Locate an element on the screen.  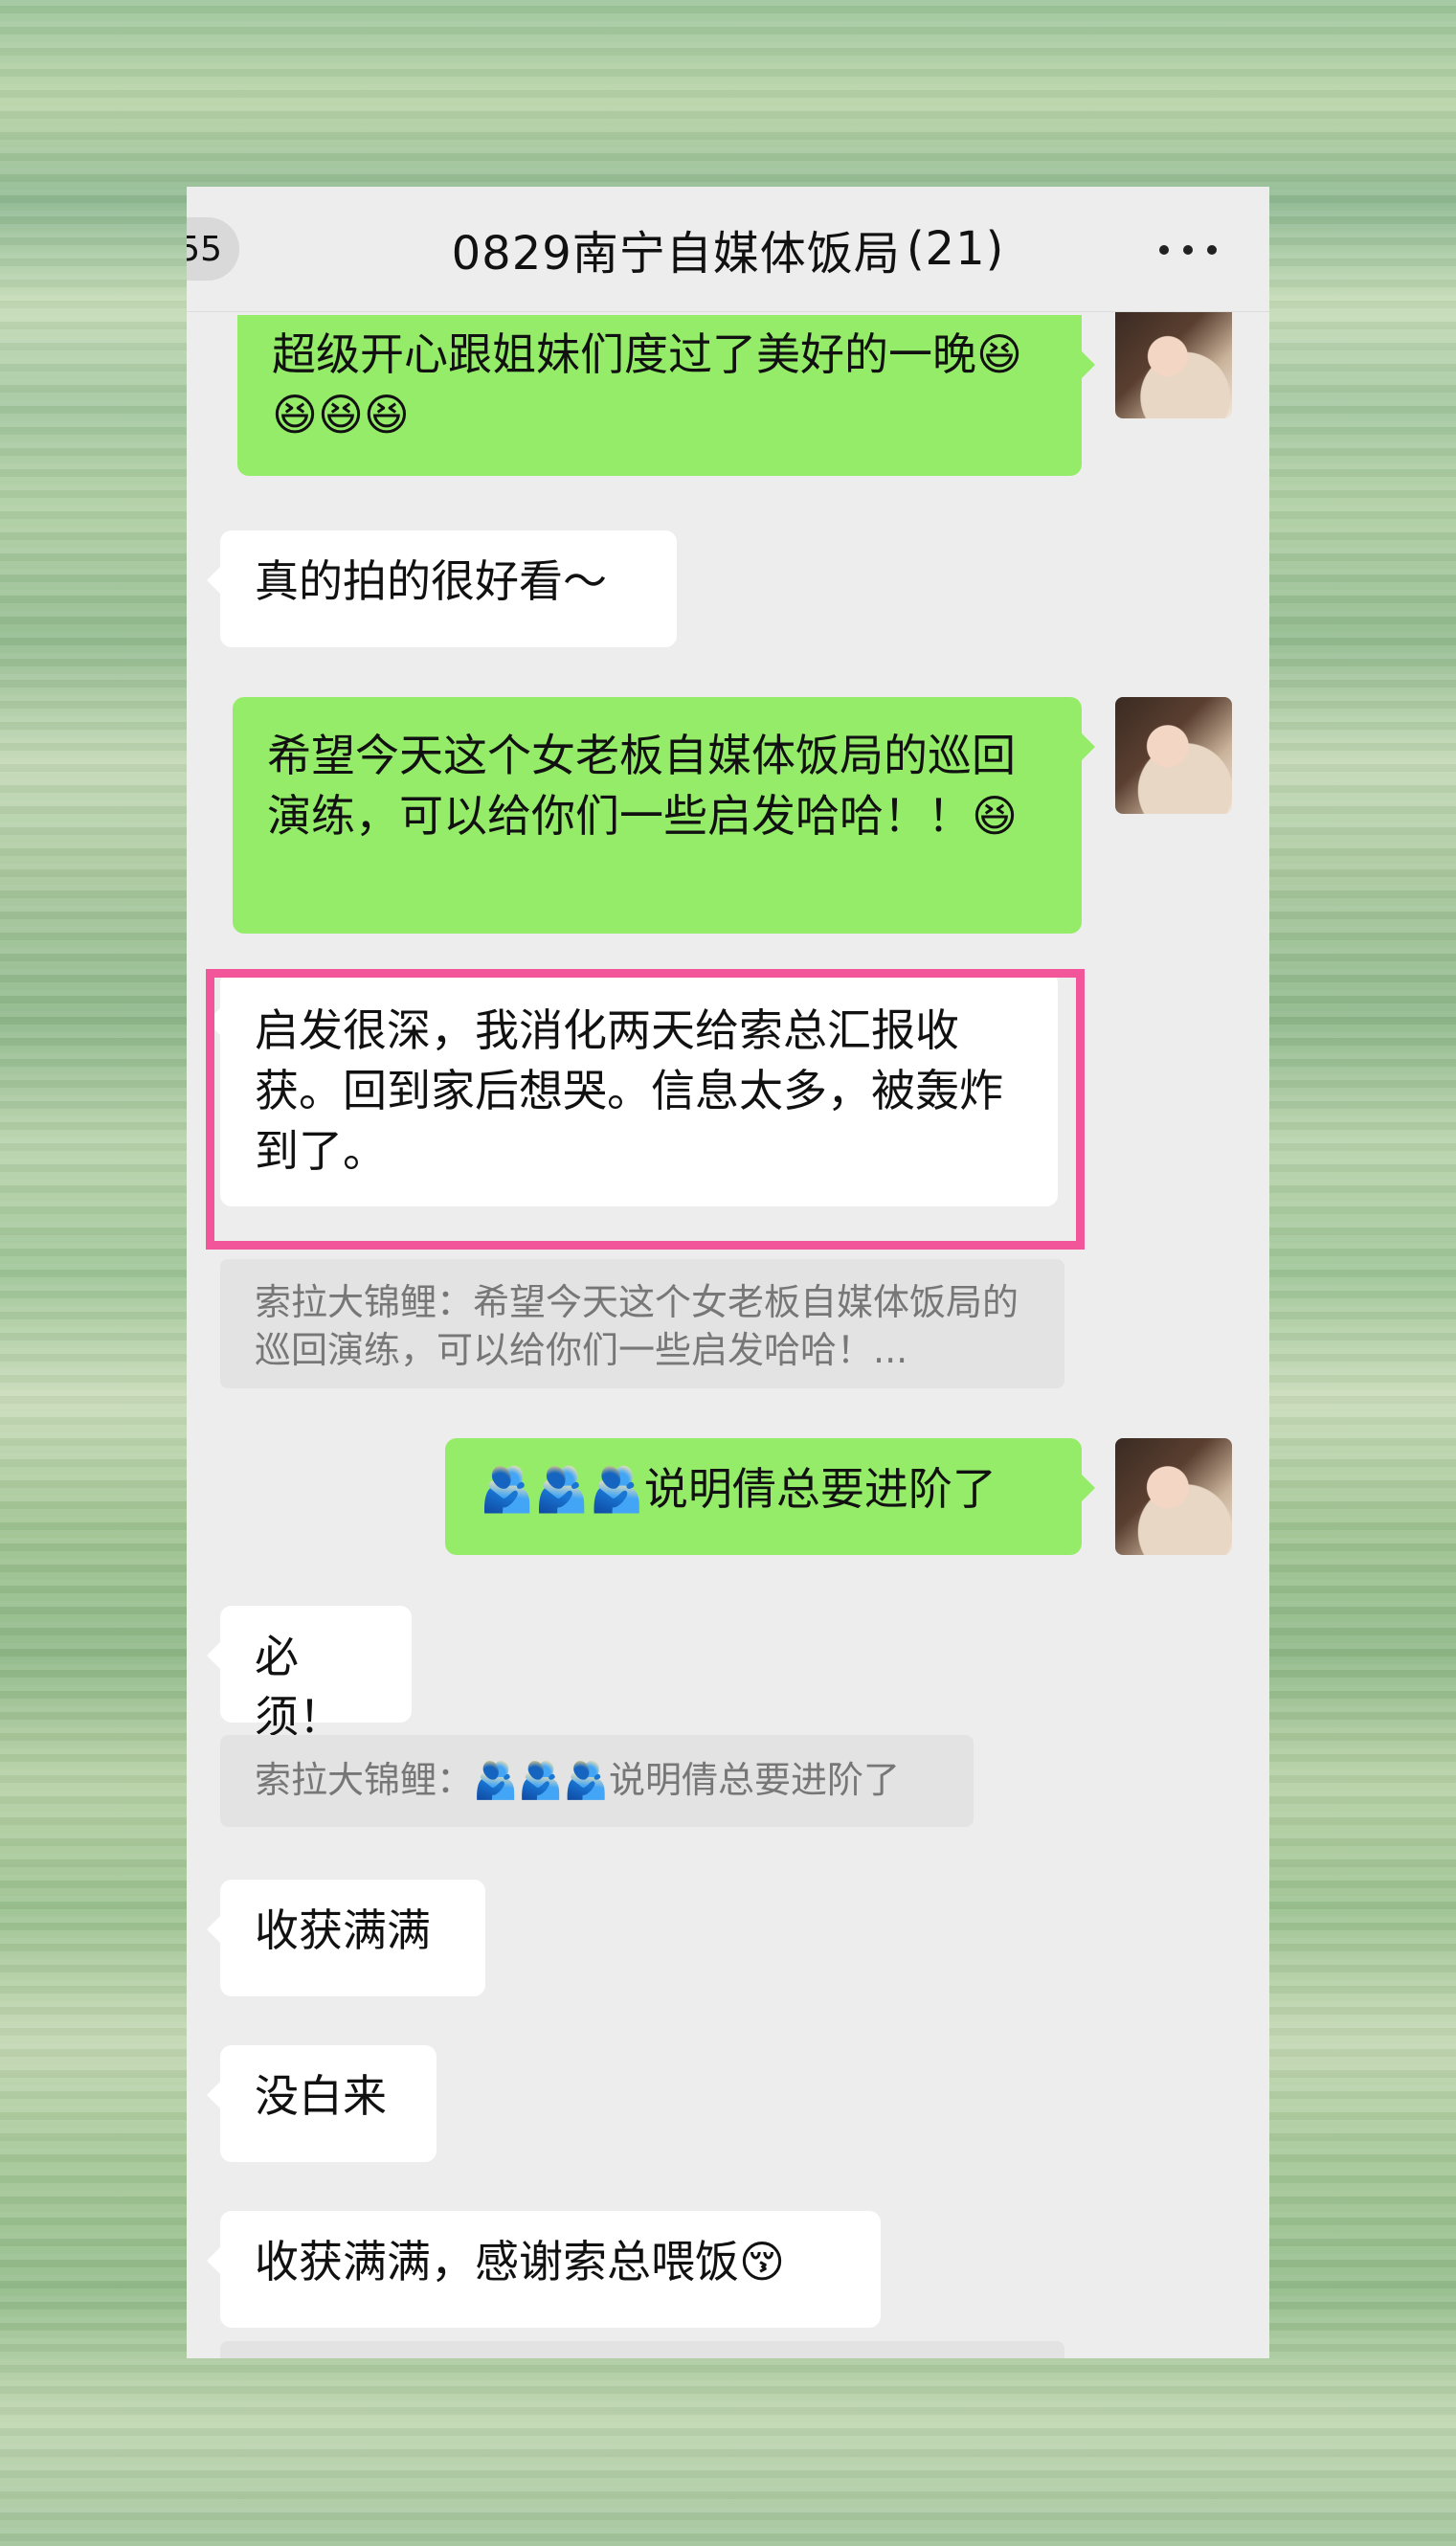
message-text: 收获满满，感谢索总喂饭😚 is located at coordinates (520, 2261).